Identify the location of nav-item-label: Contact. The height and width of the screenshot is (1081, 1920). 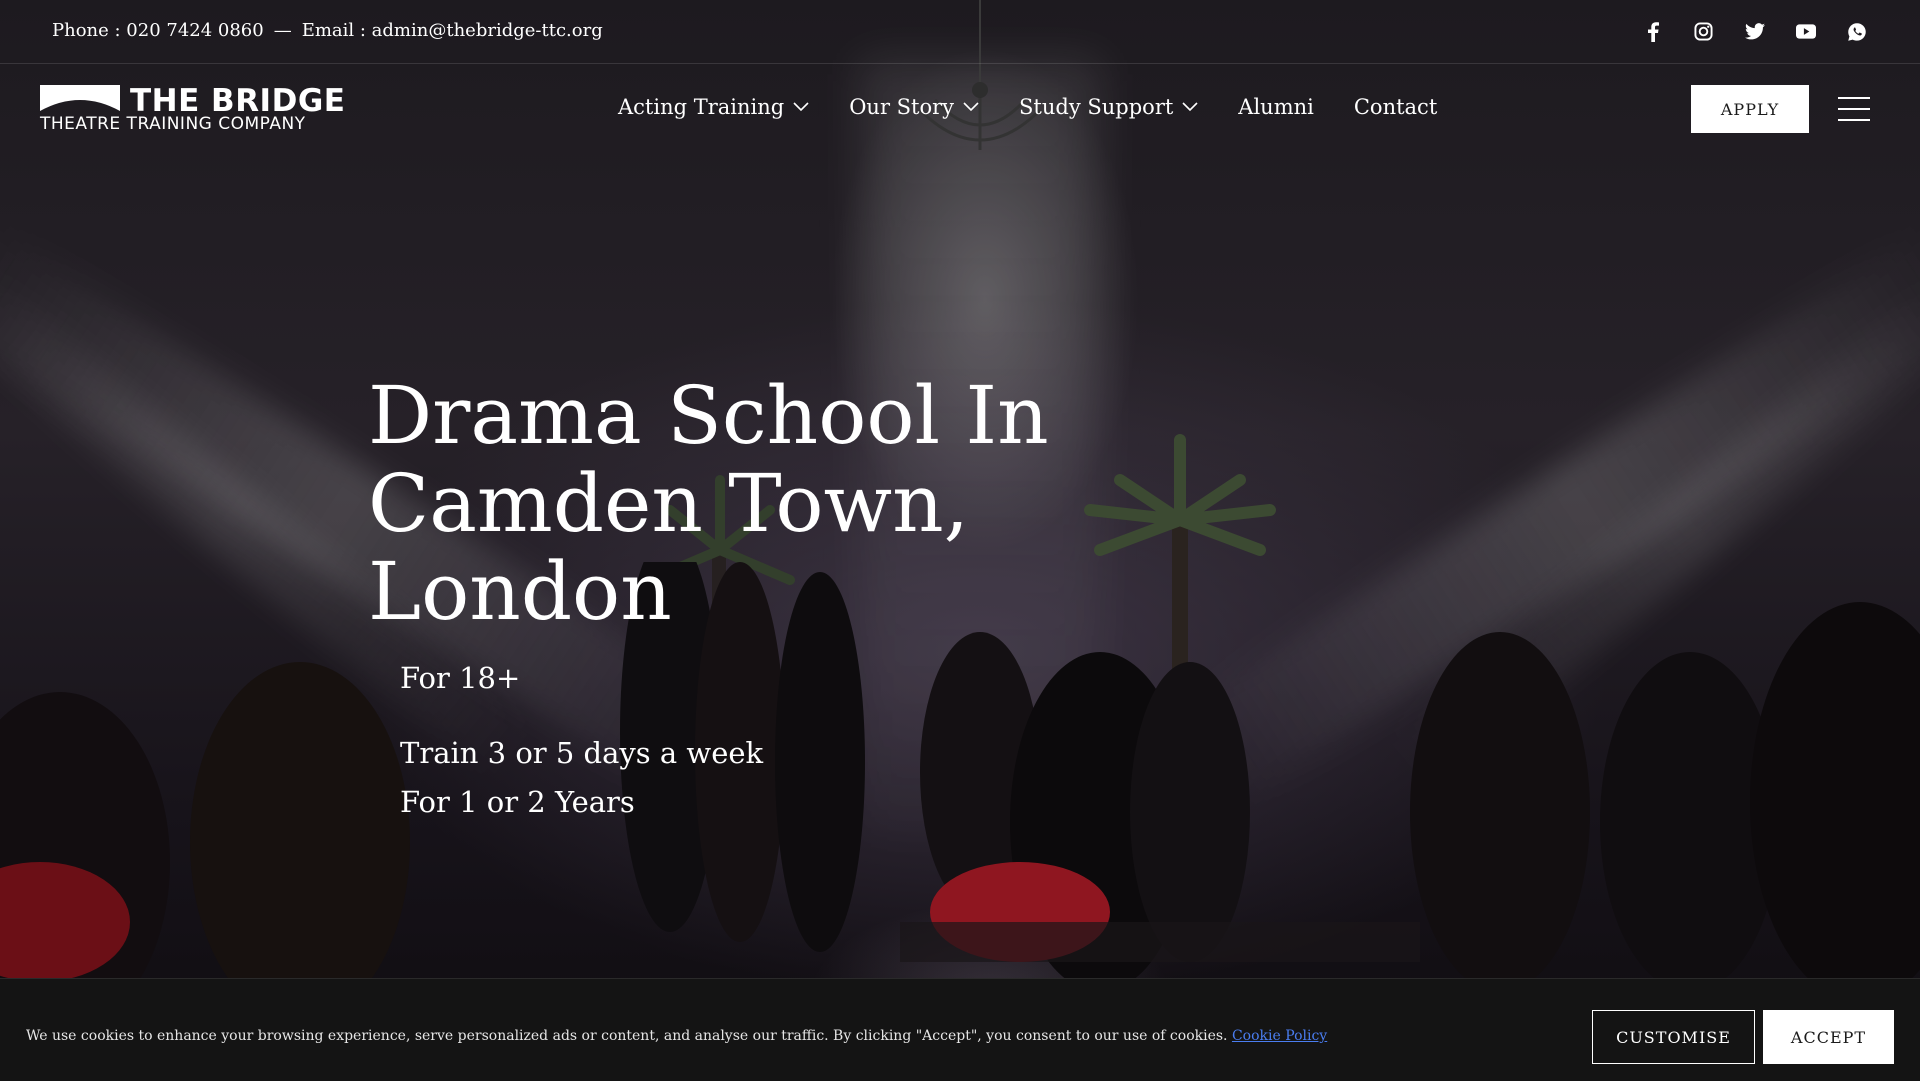
(1395, 107).